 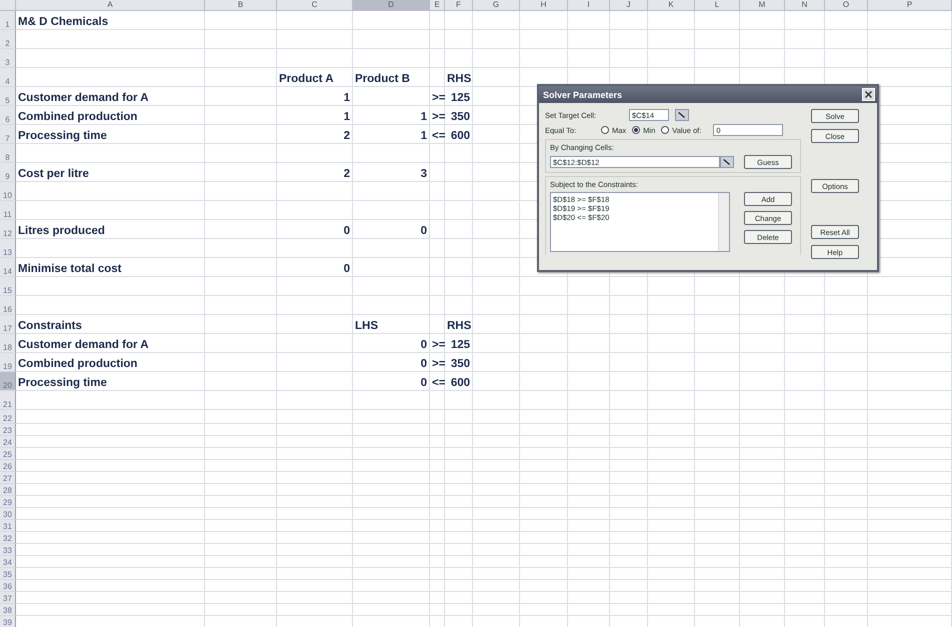 What do you see at coordinates (868, 94) in the screenshot?
I see `close-icon` at bounding box center [868, 94].